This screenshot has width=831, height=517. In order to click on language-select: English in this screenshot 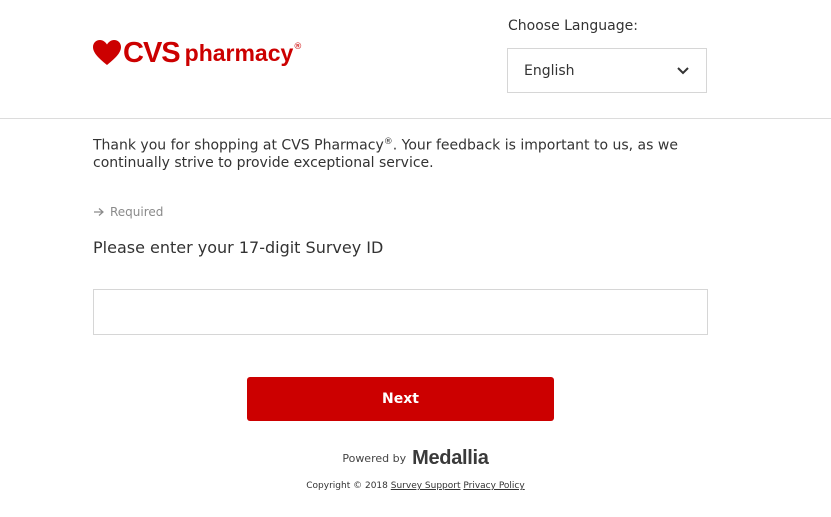, I will do `click(607, 70)`.